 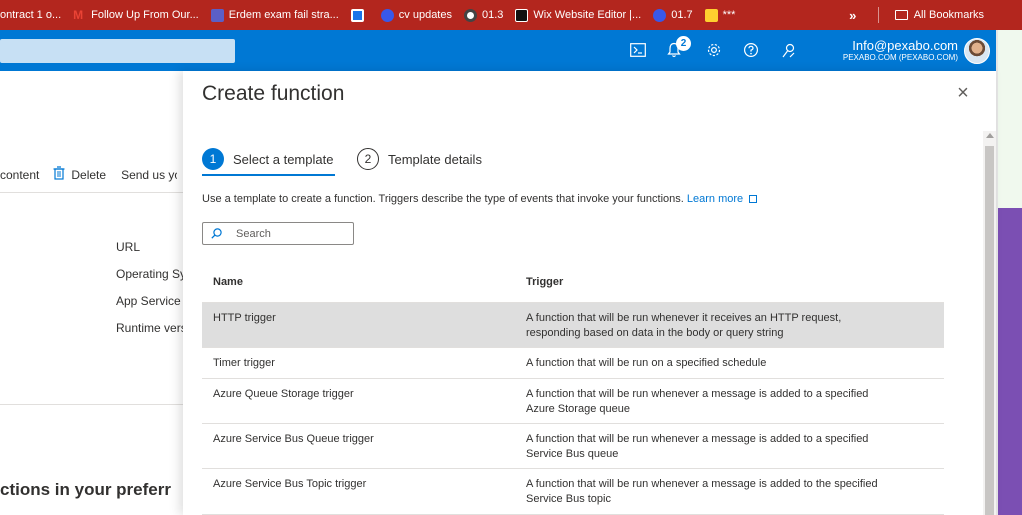 I want to click on bookmark-cv-updates: cv updates, so click(x=416, y=15).